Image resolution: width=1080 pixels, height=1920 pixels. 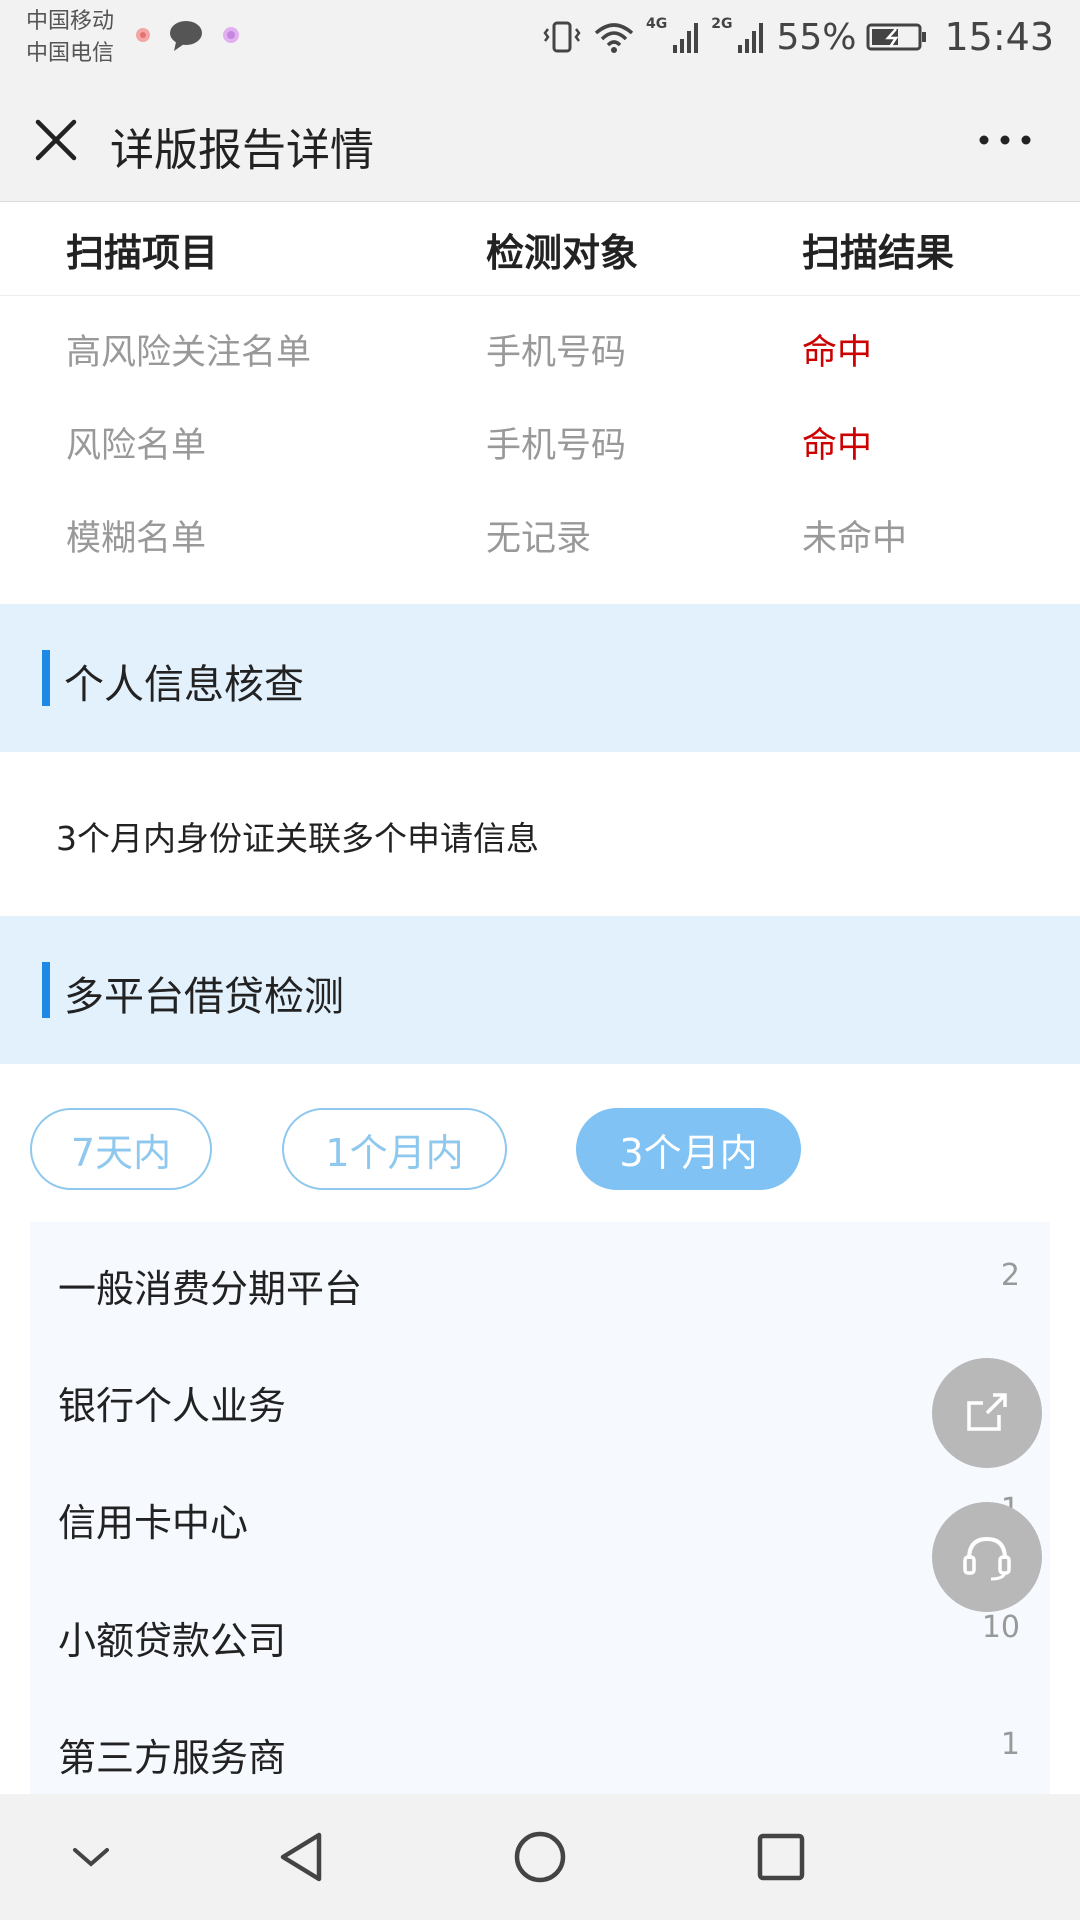 I want to click on customer-service-button, so click(x=987, y=1557).